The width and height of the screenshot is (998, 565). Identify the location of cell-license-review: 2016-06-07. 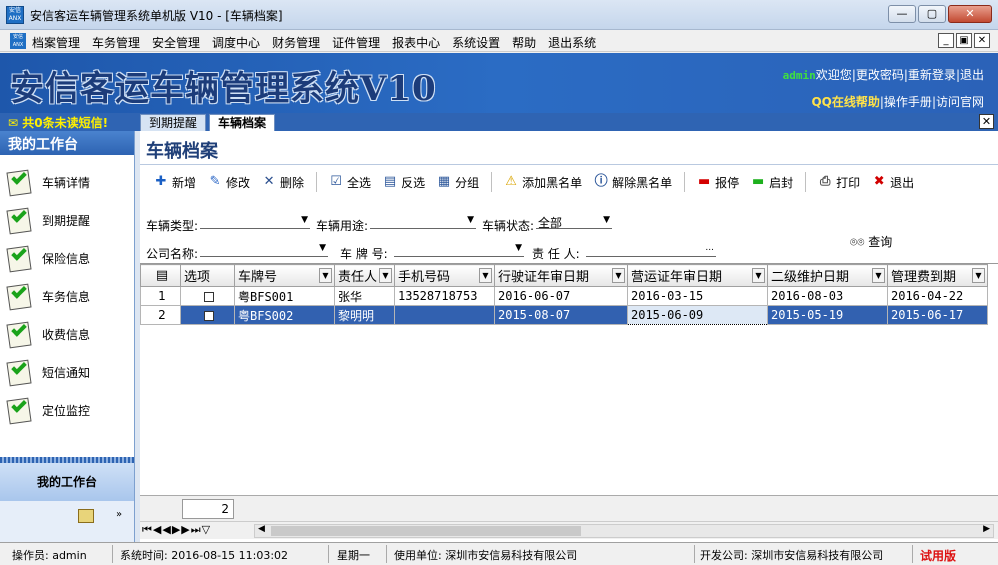
(561, 296).